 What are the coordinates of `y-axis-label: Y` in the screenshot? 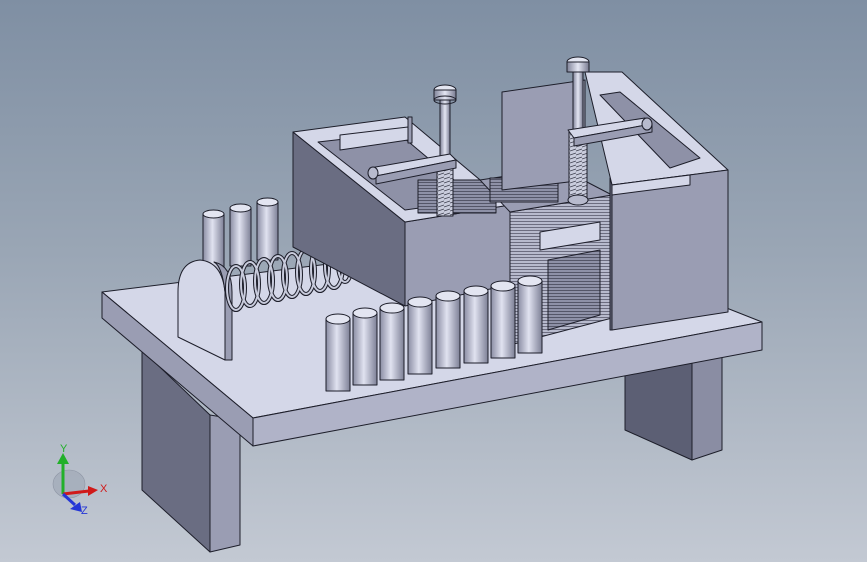 It's located at (64, 449).